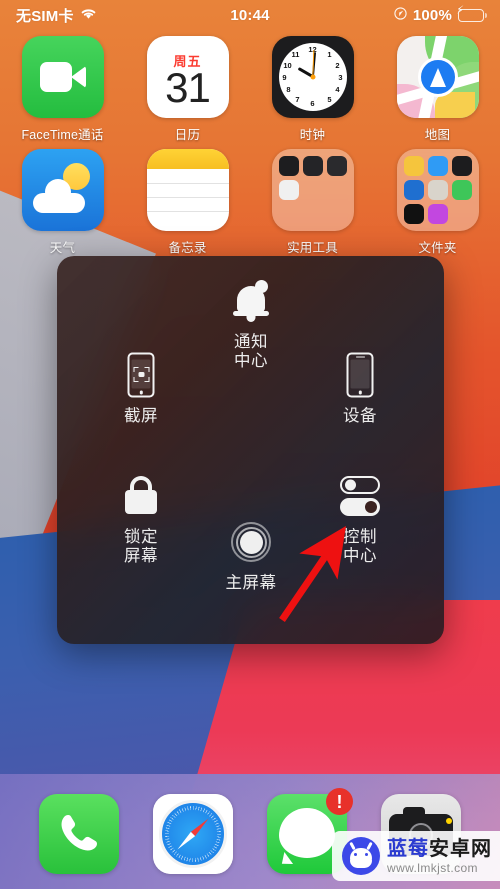 This screenshot has width=500, height=889. I want to click on notes-icon, so click(187, 190).